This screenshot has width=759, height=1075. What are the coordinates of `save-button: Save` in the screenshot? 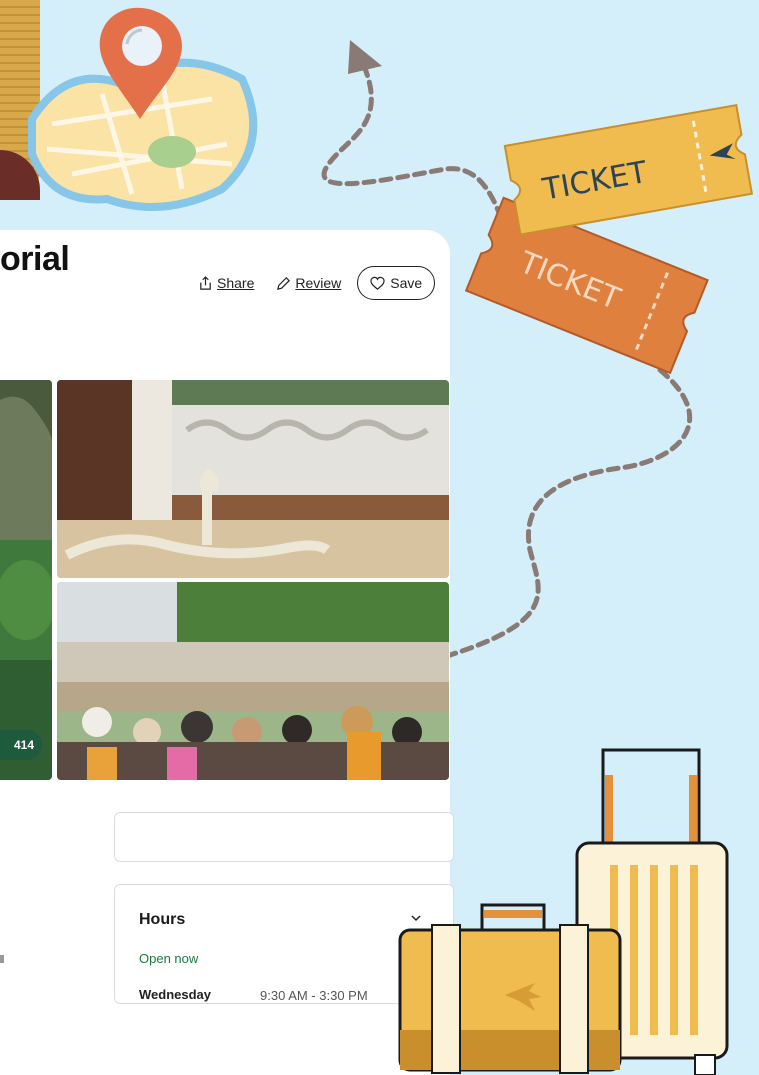 It's located at (396, 283).